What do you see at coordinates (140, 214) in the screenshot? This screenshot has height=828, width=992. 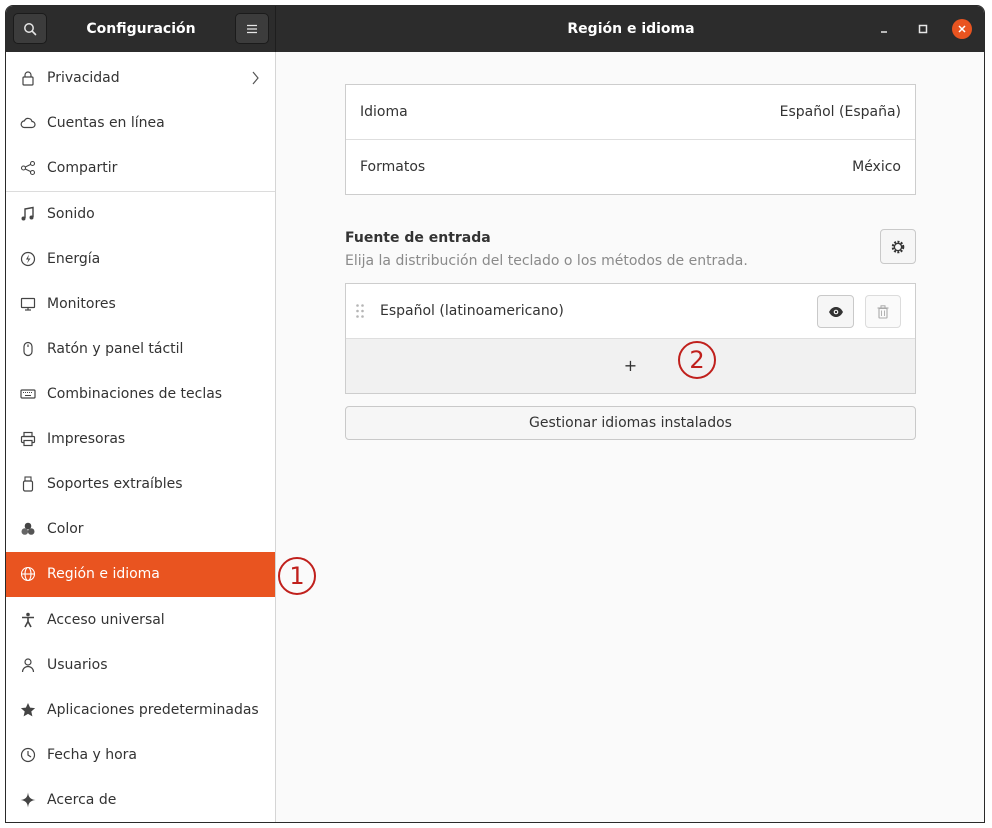 I see `sidebar-item-sound: Sonido` at bounding box center [140, 214].